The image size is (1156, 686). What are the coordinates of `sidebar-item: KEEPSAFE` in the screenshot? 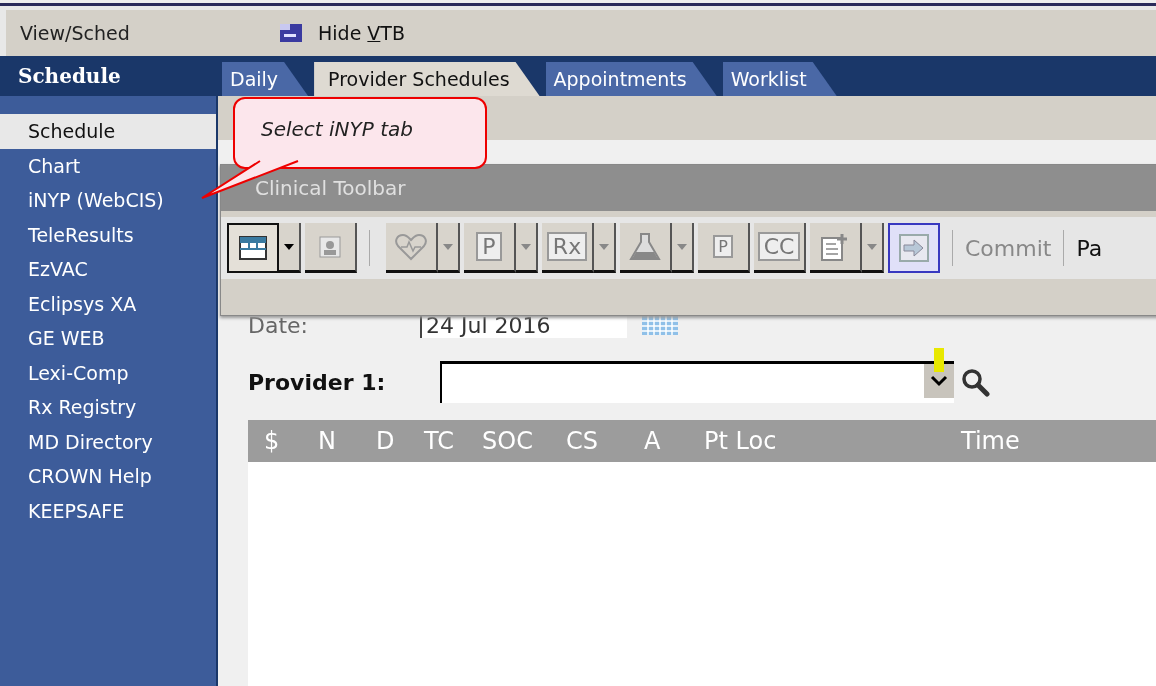 It's located at (108, 510).